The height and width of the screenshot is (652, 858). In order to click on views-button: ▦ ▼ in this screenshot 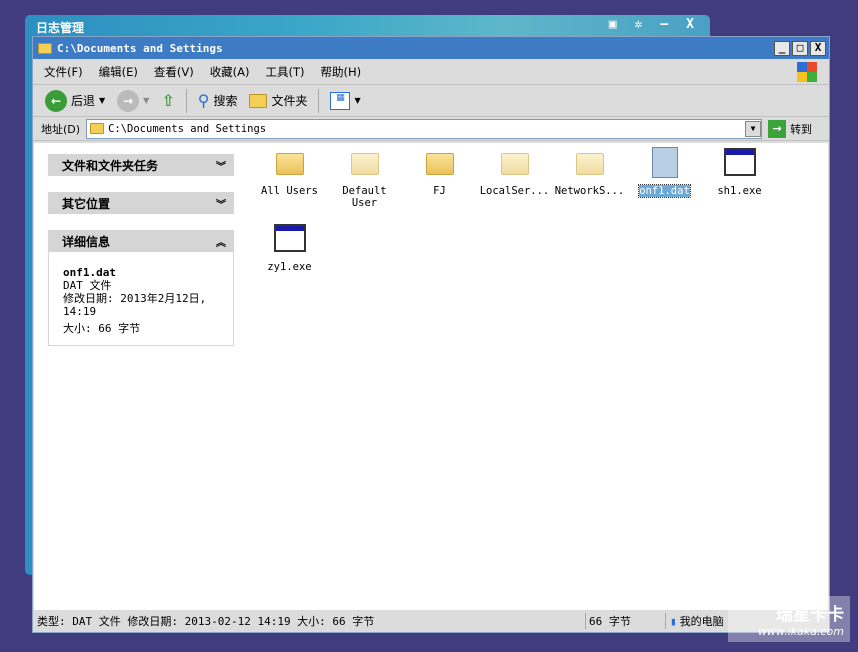, I will do `click(345, 100)`.